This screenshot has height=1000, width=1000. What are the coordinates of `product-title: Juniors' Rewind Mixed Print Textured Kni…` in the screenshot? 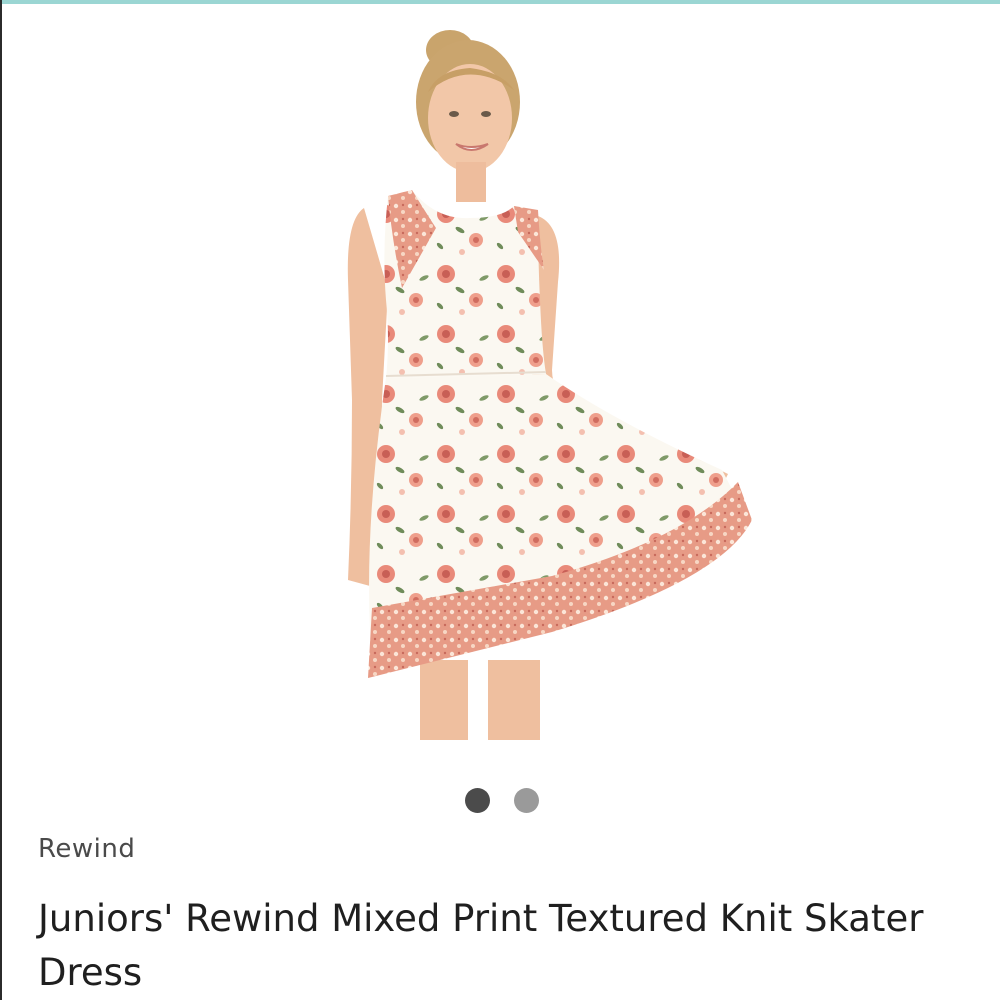 It's located at (481, 945).